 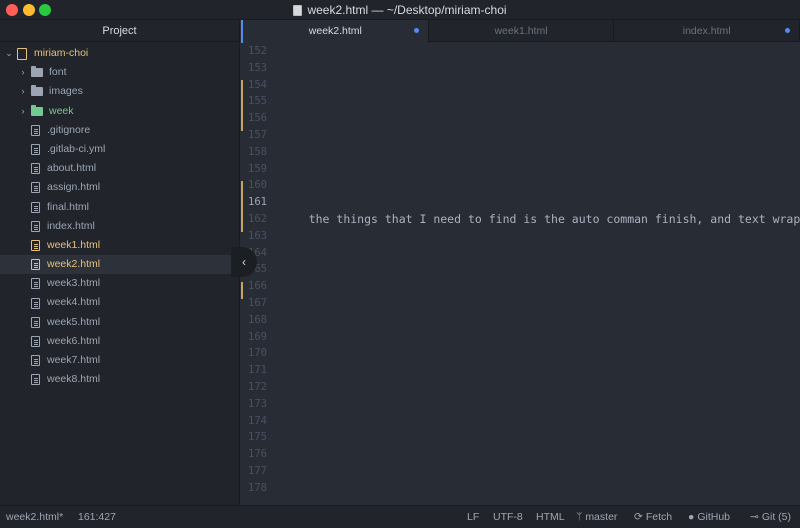 What do you see at coordinates (550, 517) in the screenshot?
I see `status-grammar: HTML` at bounding box center [550, 517].